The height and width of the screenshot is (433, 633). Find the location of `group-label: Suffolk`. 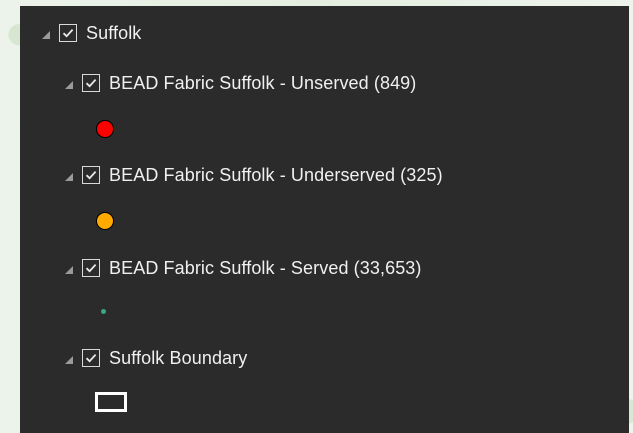

group-label: Suffolk is located at coordinates (114, 32).